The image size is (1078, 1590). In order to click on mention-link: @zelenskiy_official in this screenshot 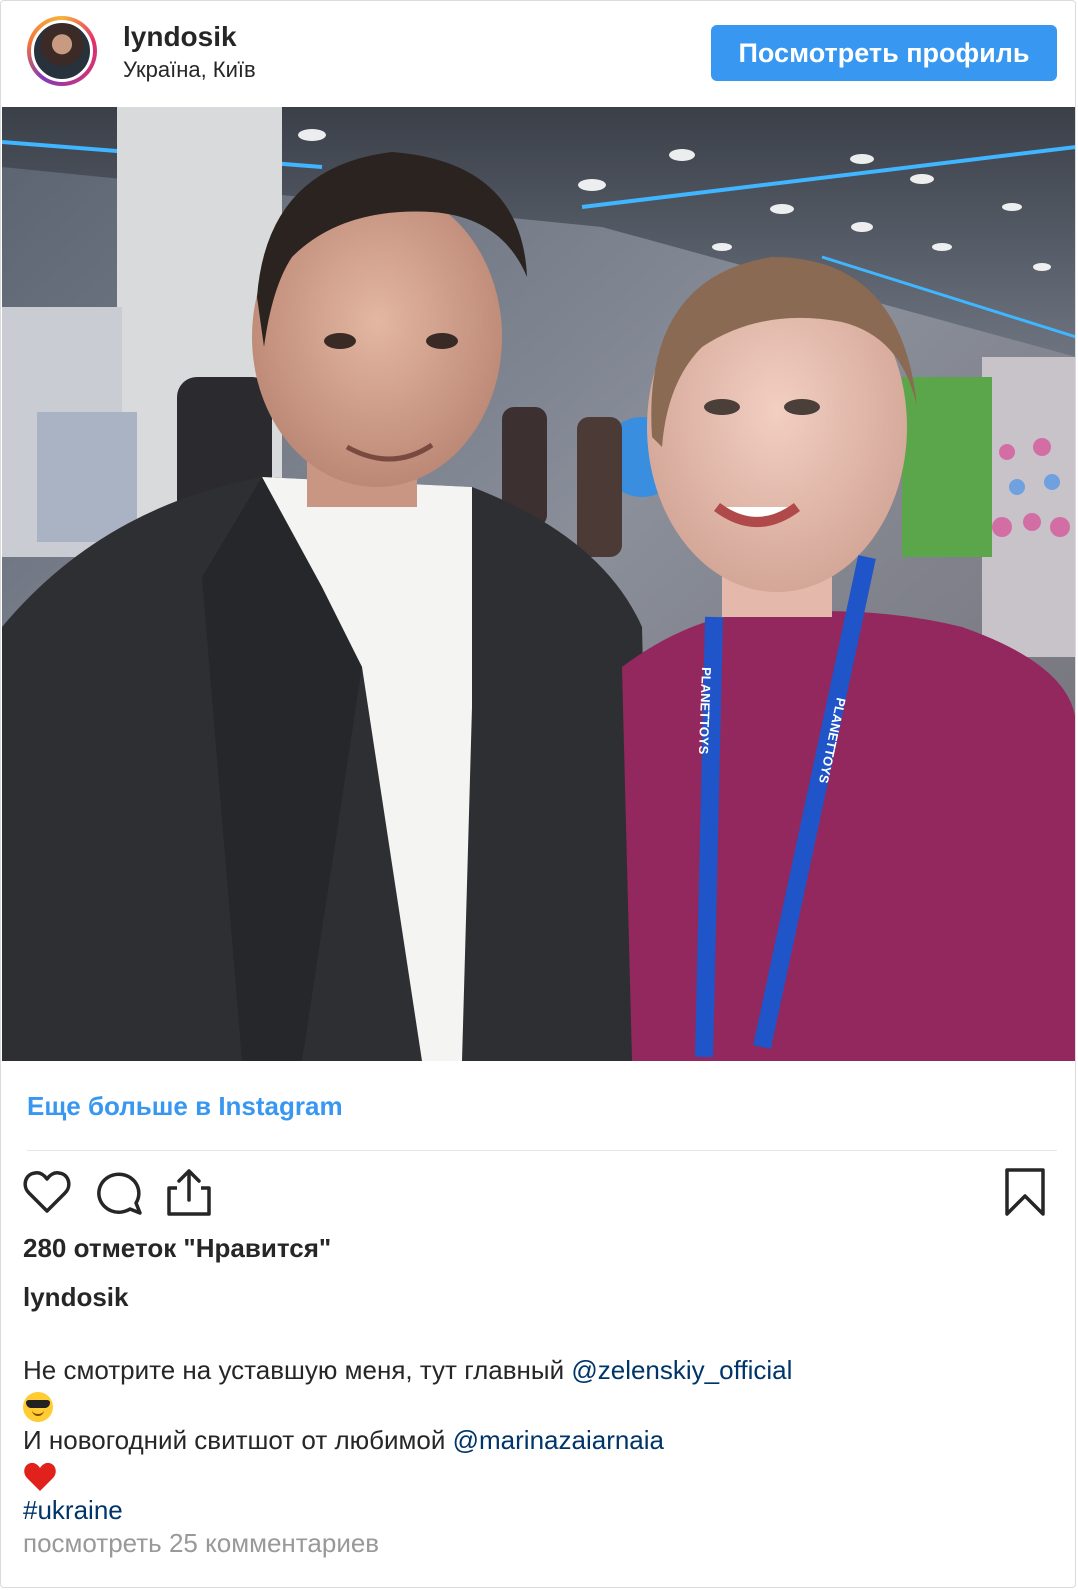, I will do `click(681, 1370)`.